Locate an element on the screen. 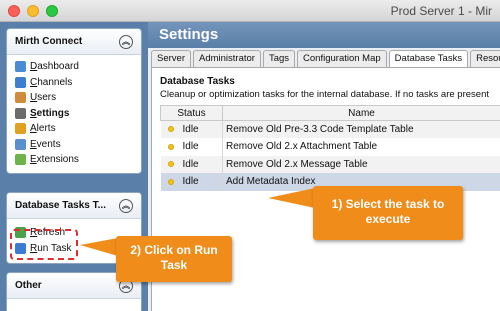  callout-select-task: 1) Select the task to execute is located at coordinates (388, 213).